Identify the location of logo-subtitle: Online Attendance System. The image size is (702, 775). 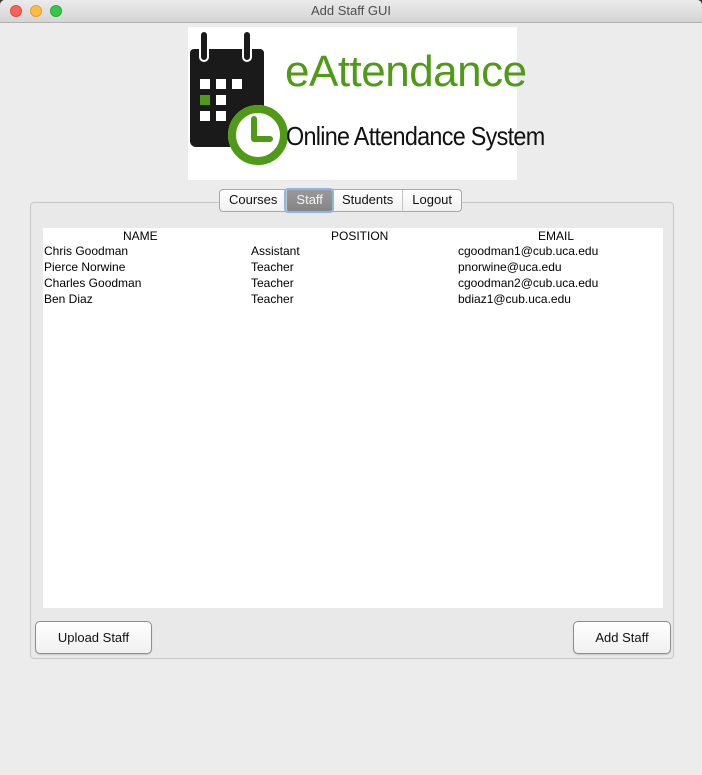
(415, 136).